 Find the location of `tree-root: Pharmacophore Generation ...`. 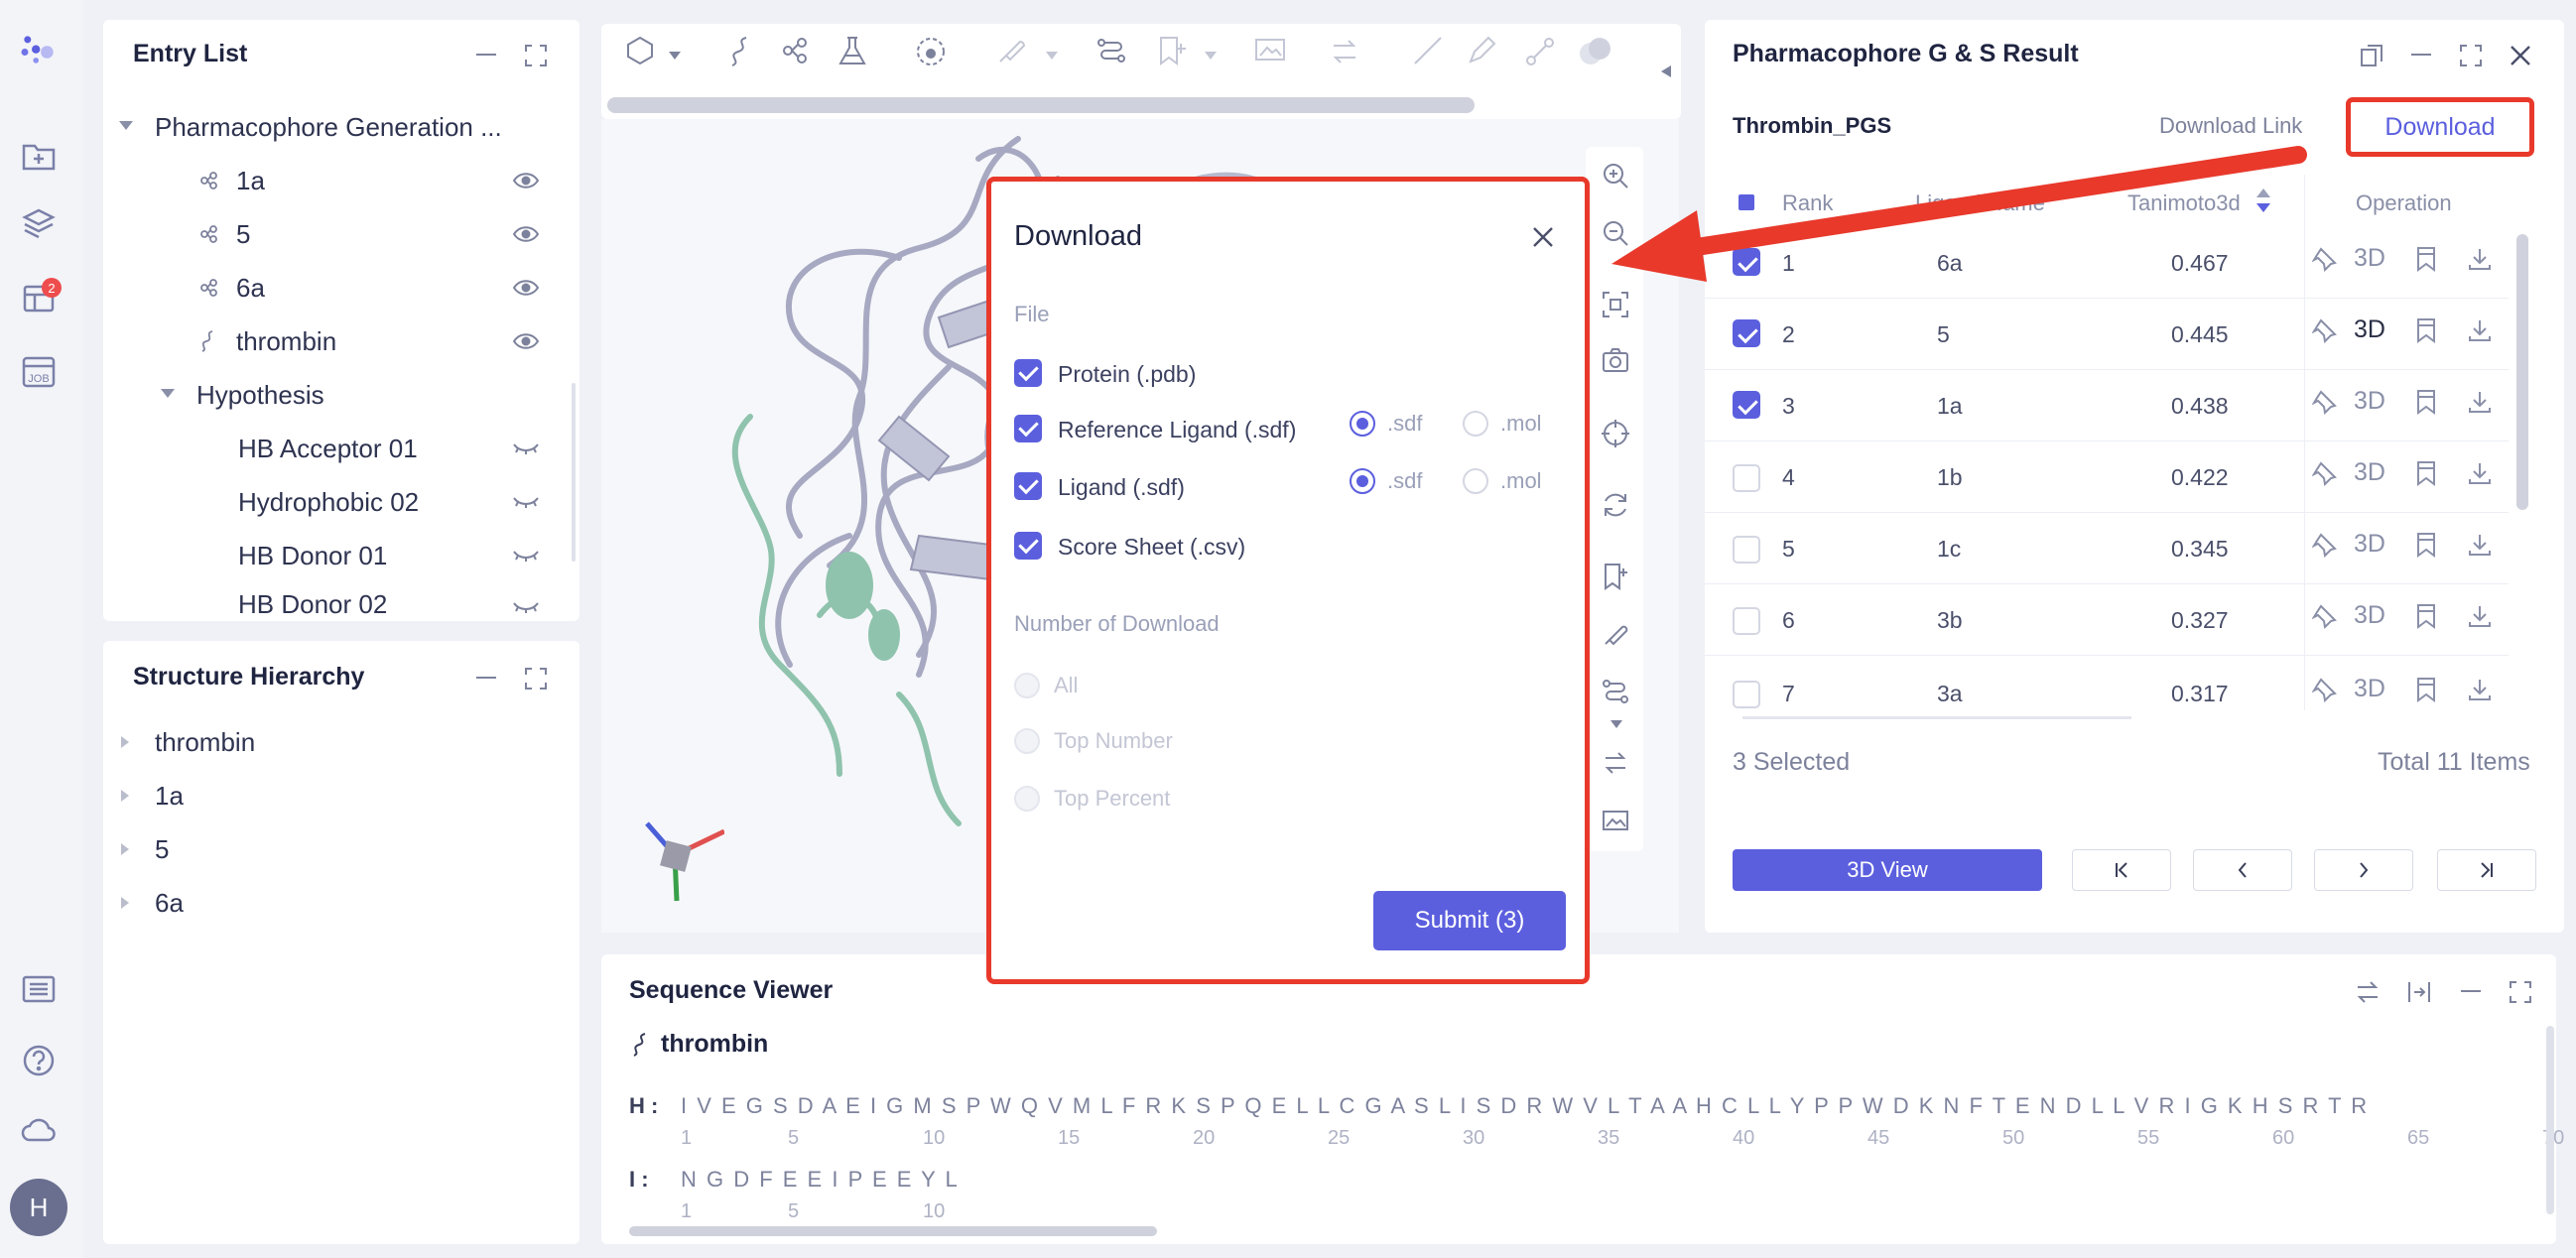

tree-root: Pharmacophore Generation ... is located at coordinates (329, 127).